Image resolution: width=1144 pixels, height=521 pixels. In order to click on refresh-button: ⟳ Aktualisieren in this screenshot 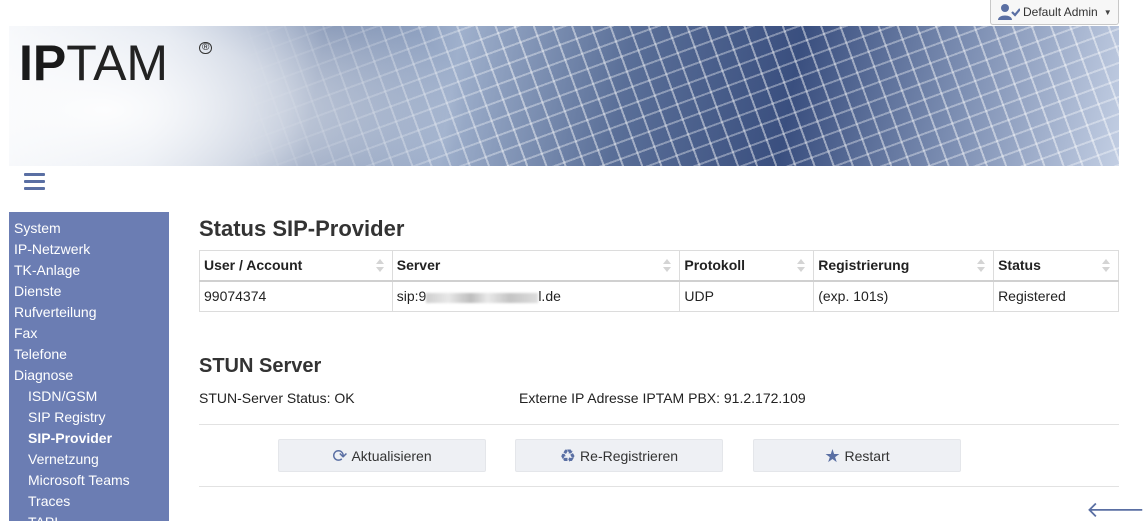, I will do `click(382, 455)`.